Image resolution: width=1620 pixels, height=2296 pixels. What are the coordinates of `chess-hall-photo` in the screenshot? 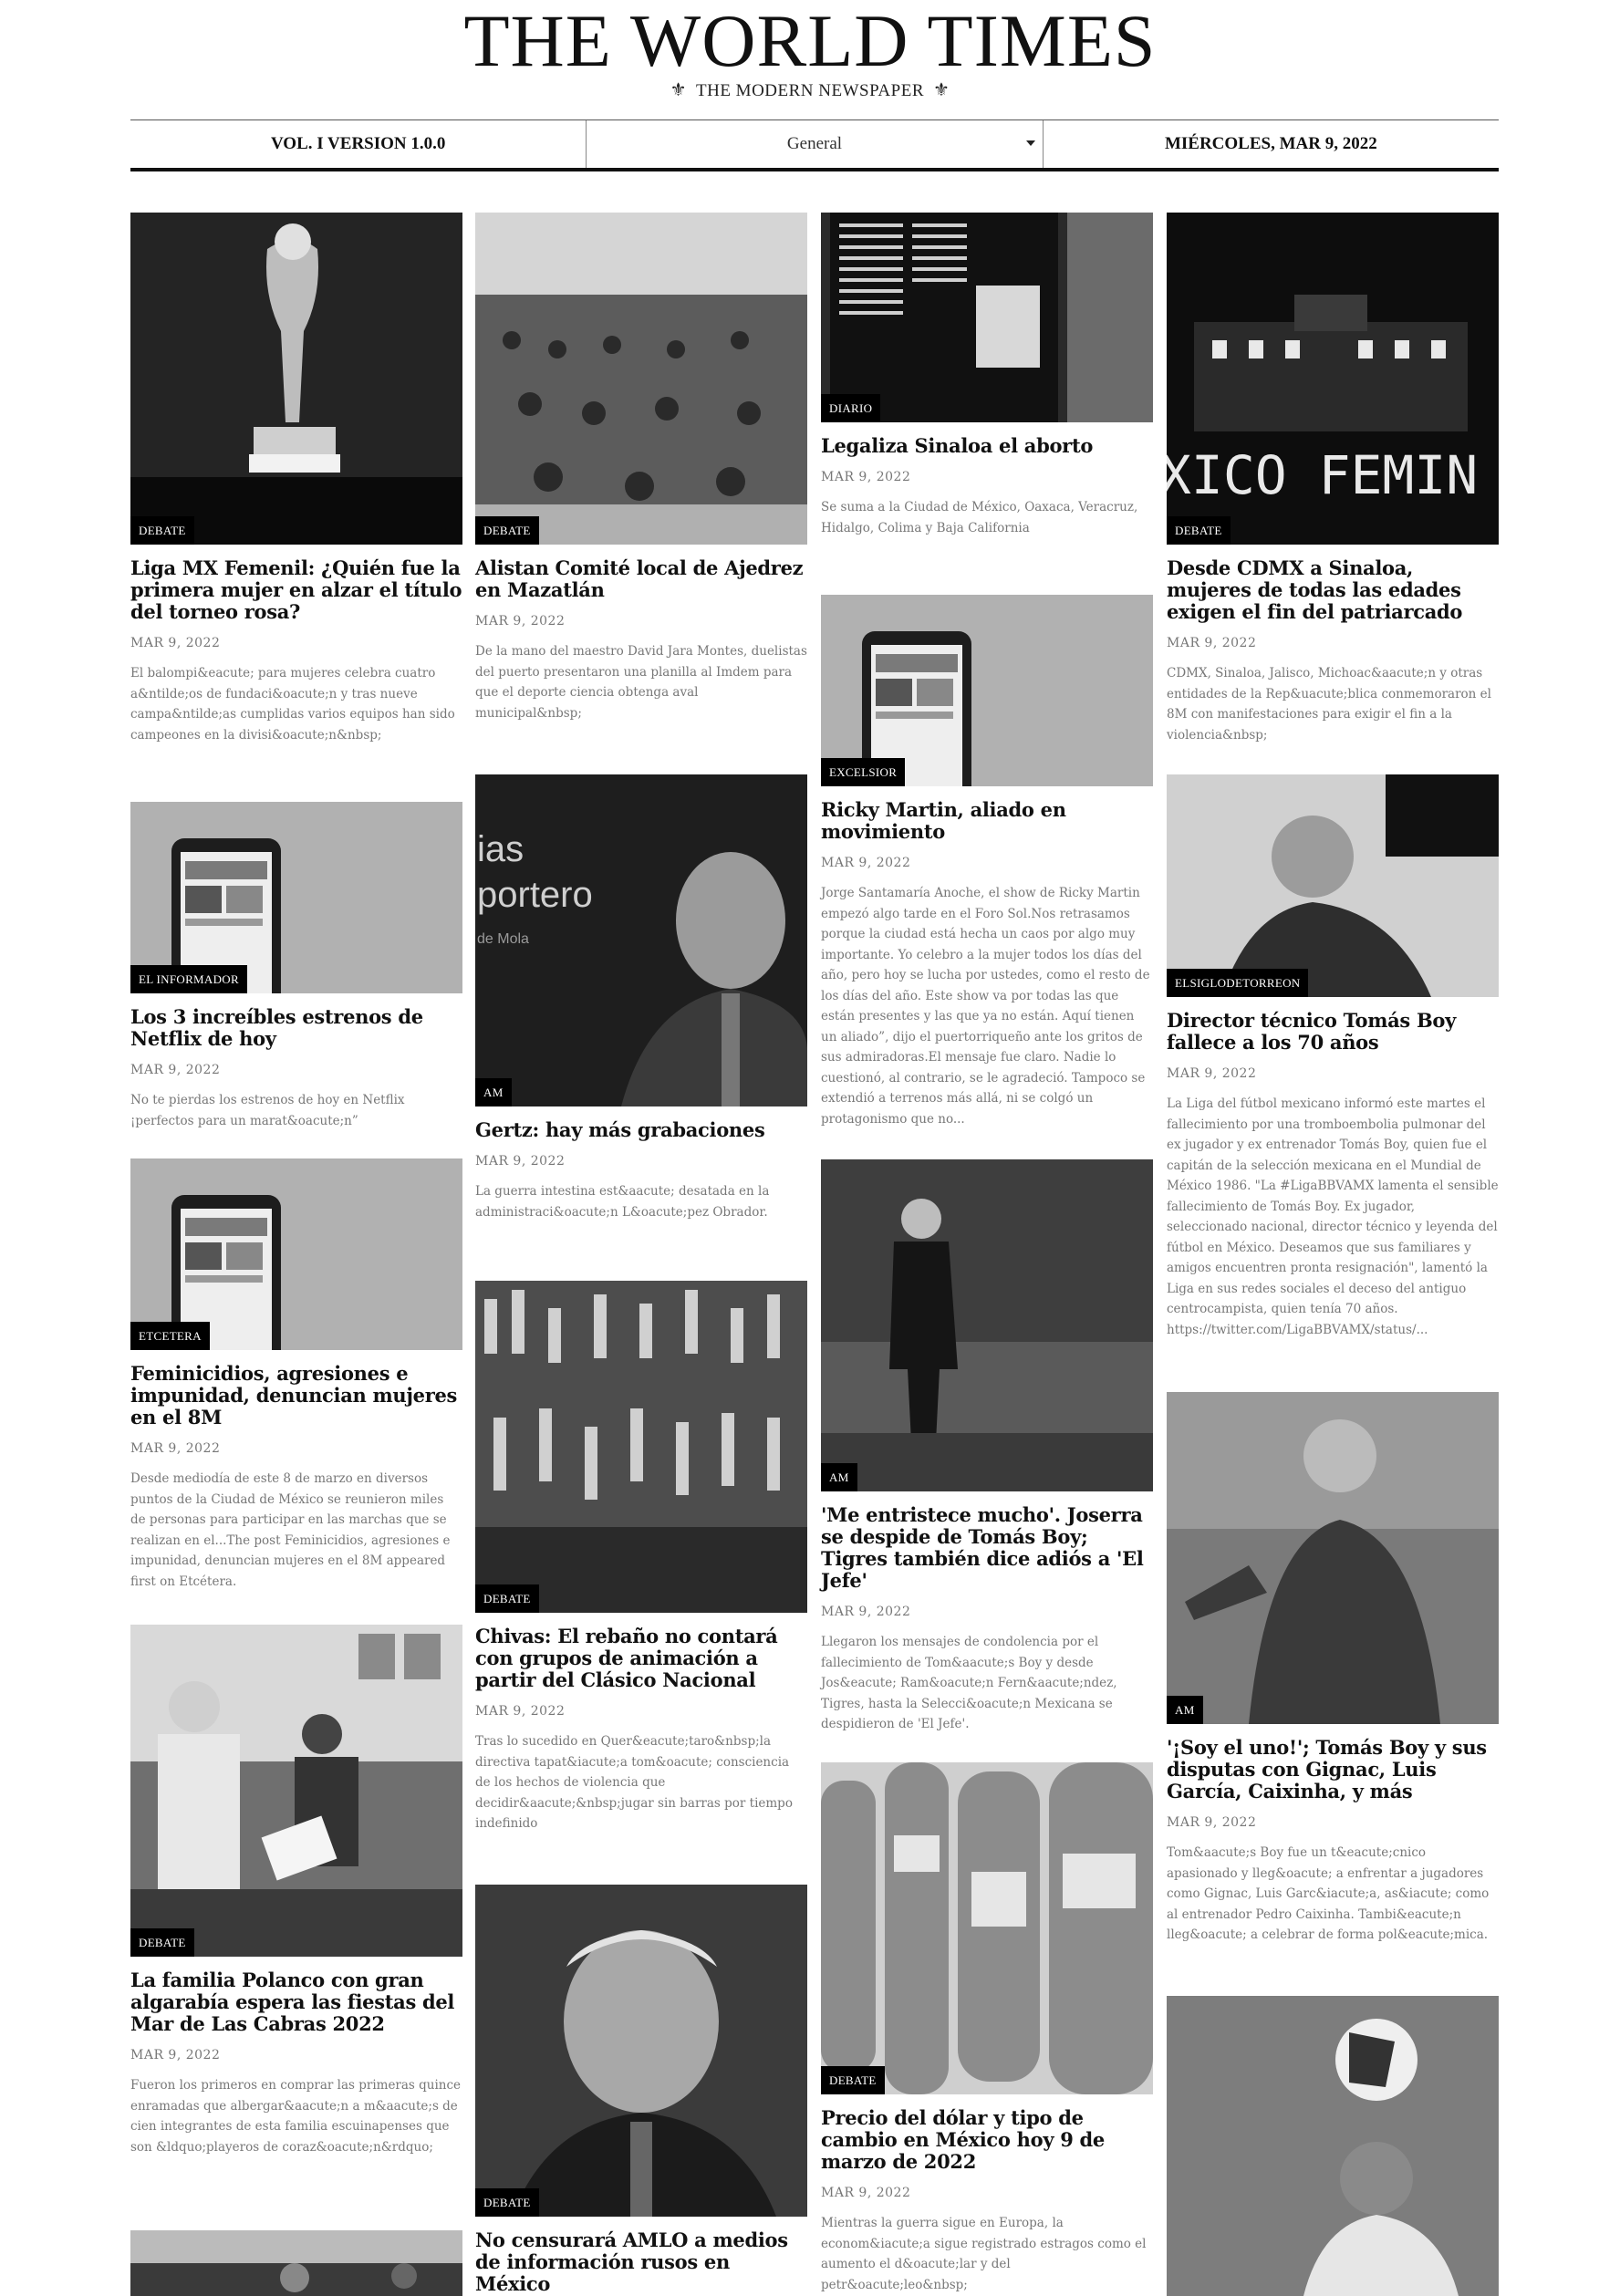 It's located at (641, 379).